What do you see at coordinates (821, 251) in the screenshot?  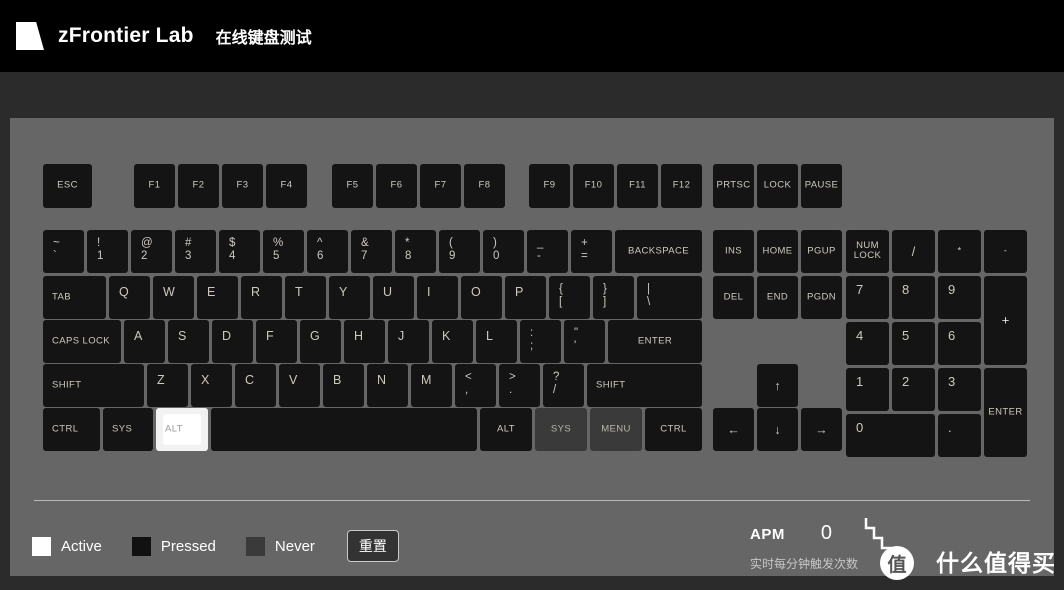 I see `key-pgup: PGUP` at bounding box center [821, 251].